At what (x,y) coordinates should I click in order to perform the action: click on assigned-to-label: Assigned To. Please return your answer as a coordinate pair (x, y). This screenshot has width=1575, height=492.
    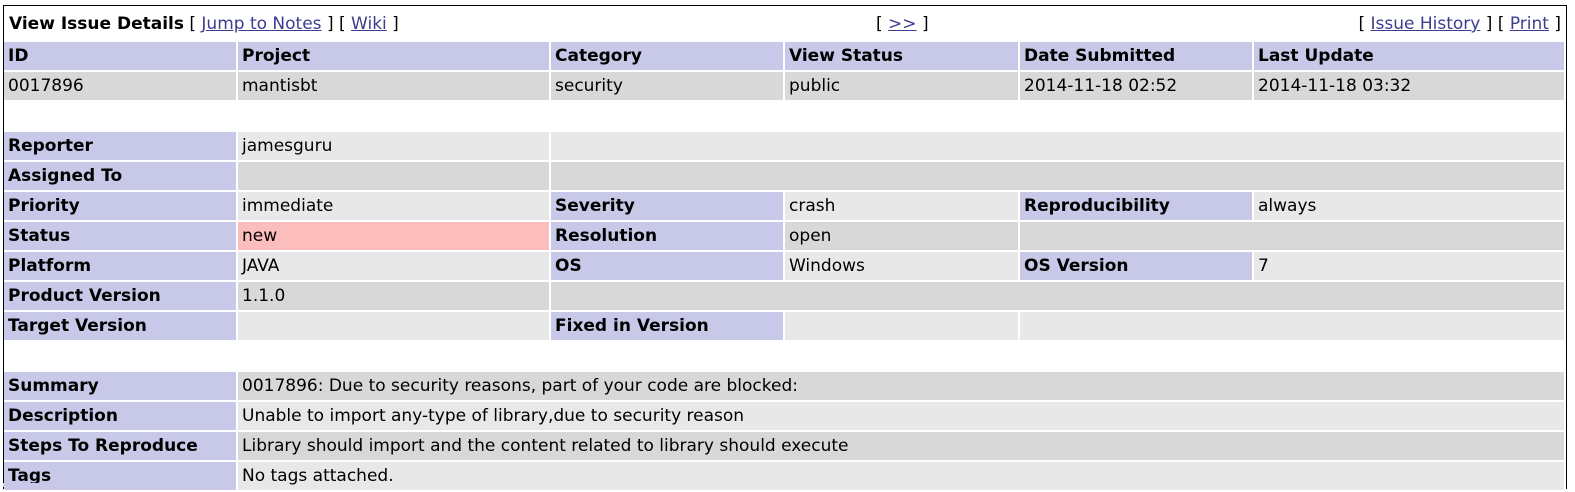
    Looking at the image, I should click on (120, 176).